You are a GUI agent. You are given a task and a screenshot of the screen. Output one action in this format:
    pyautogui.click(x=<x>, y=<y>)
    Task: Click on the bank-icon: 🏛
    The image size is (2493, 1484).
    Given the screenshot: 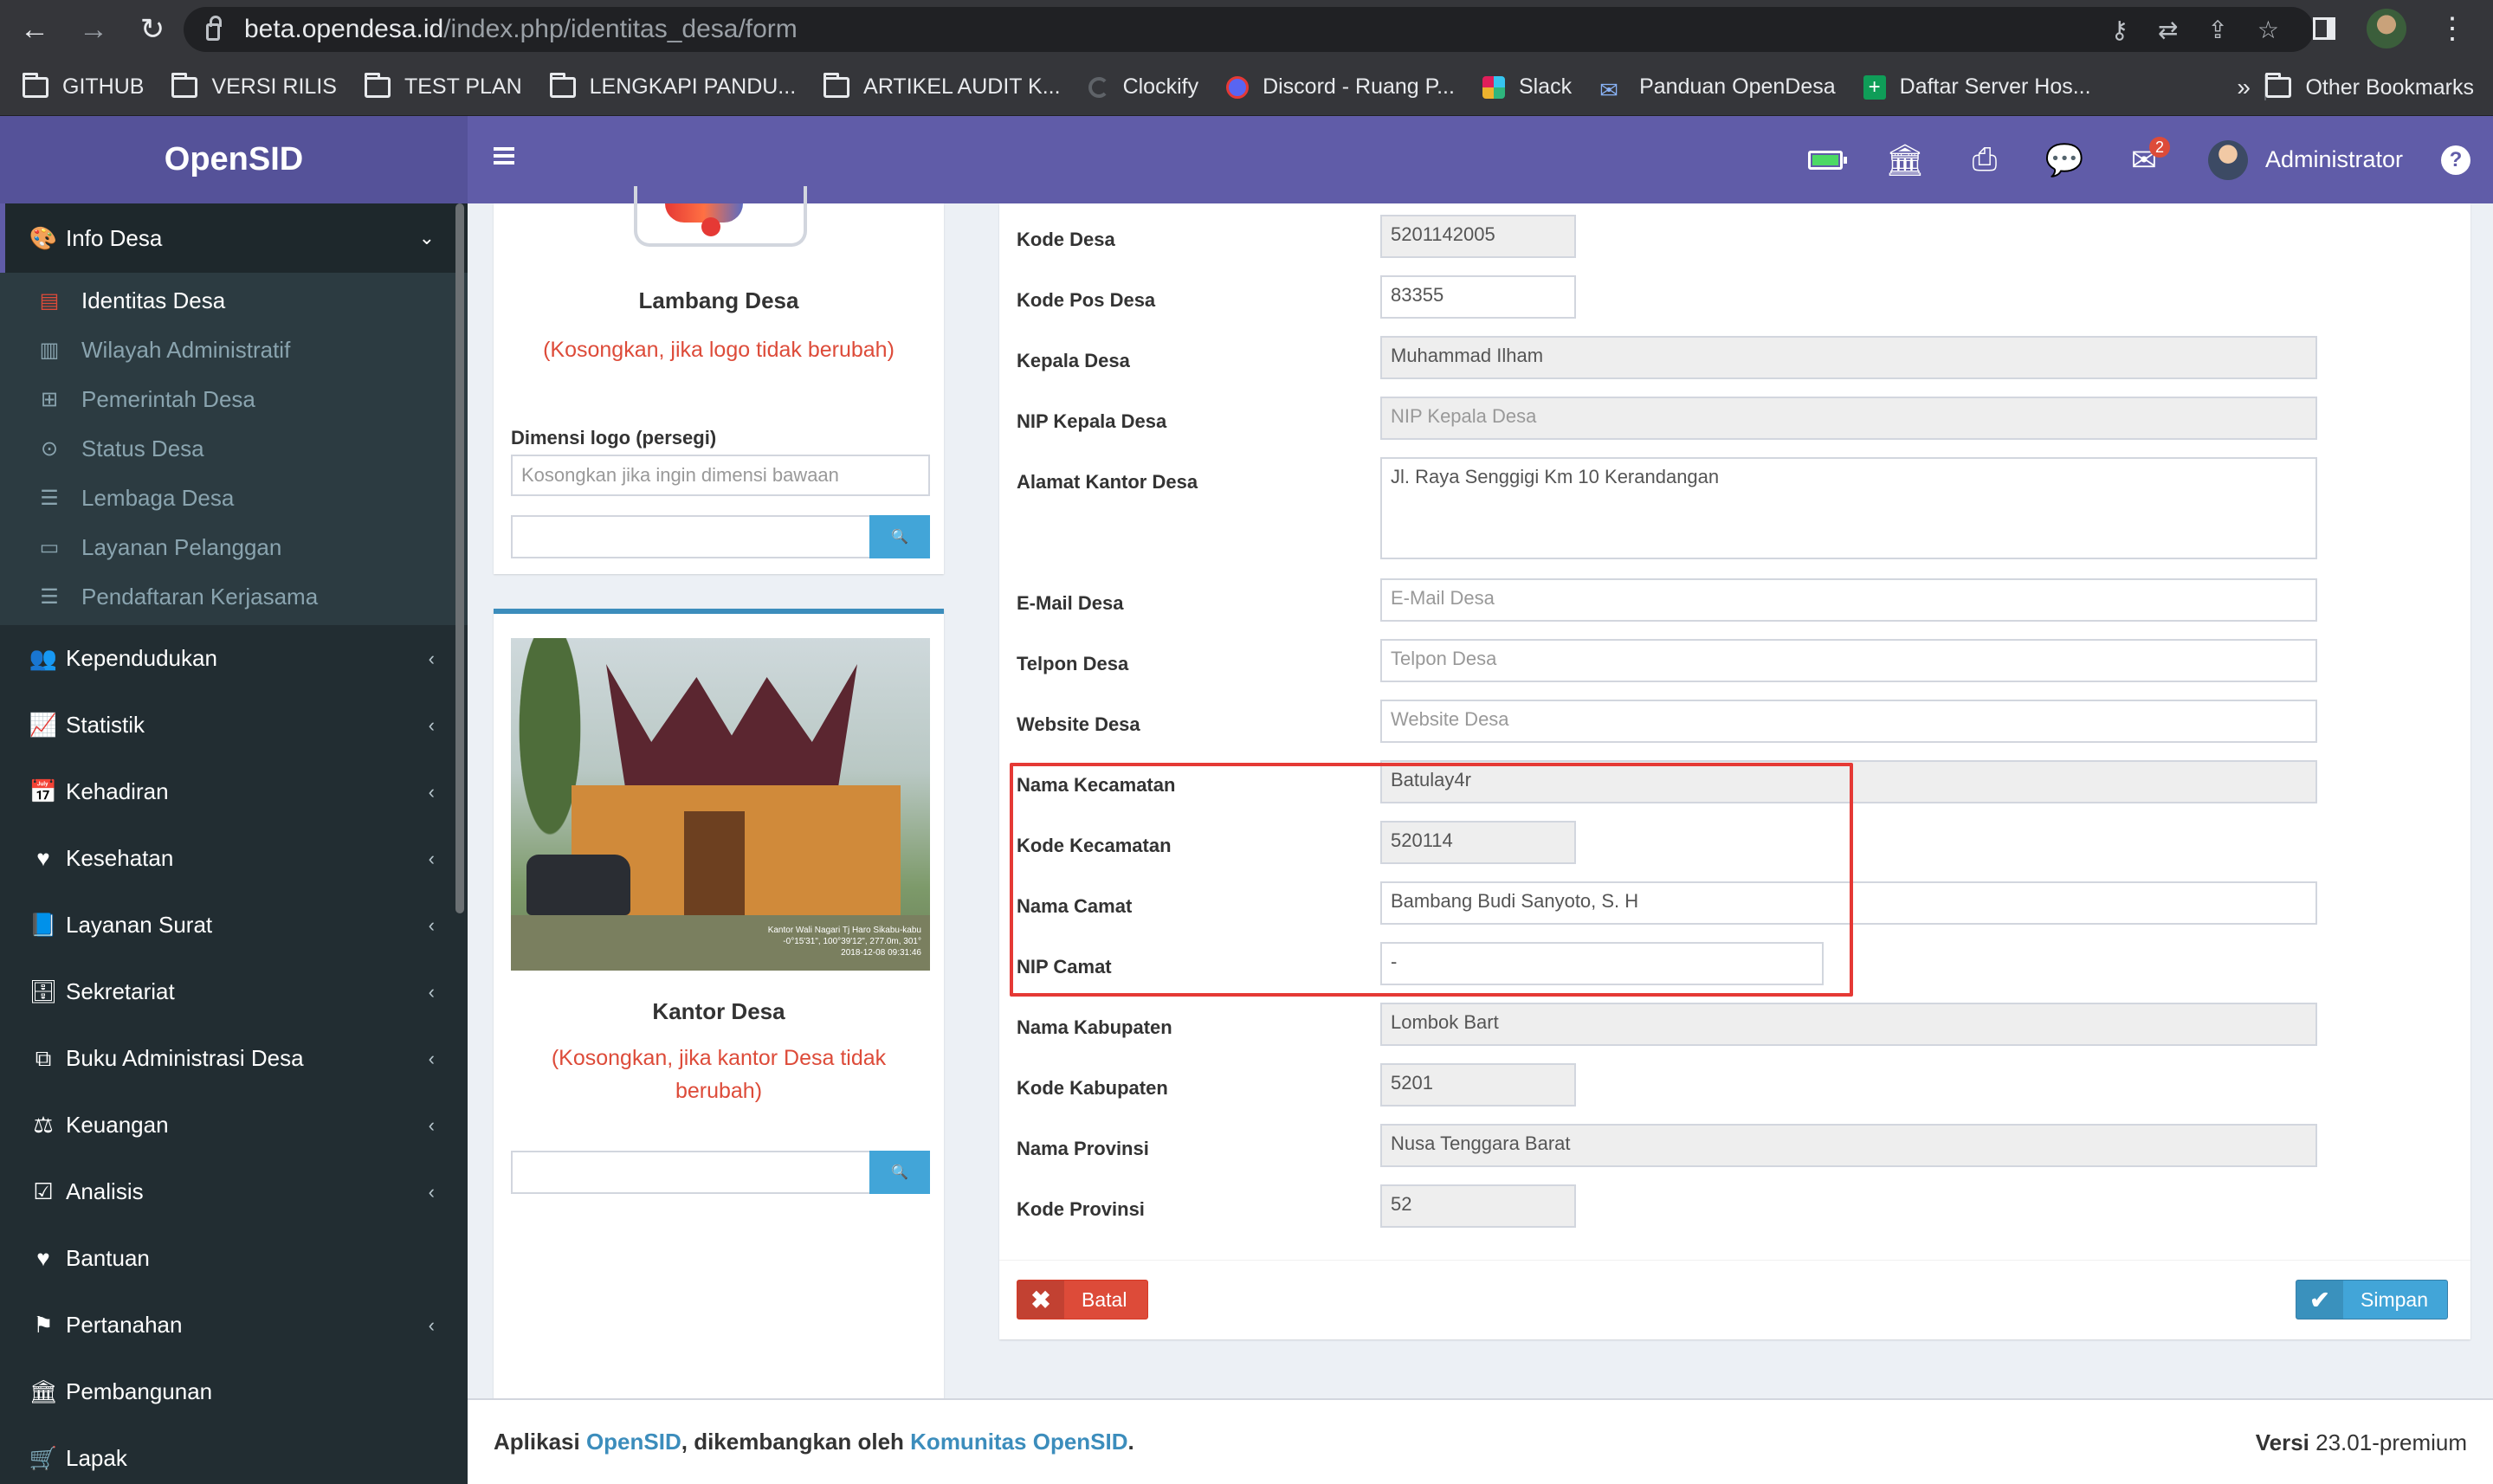 What is the action you would take?
    pyautogui.click(x=1905, y=159)
    